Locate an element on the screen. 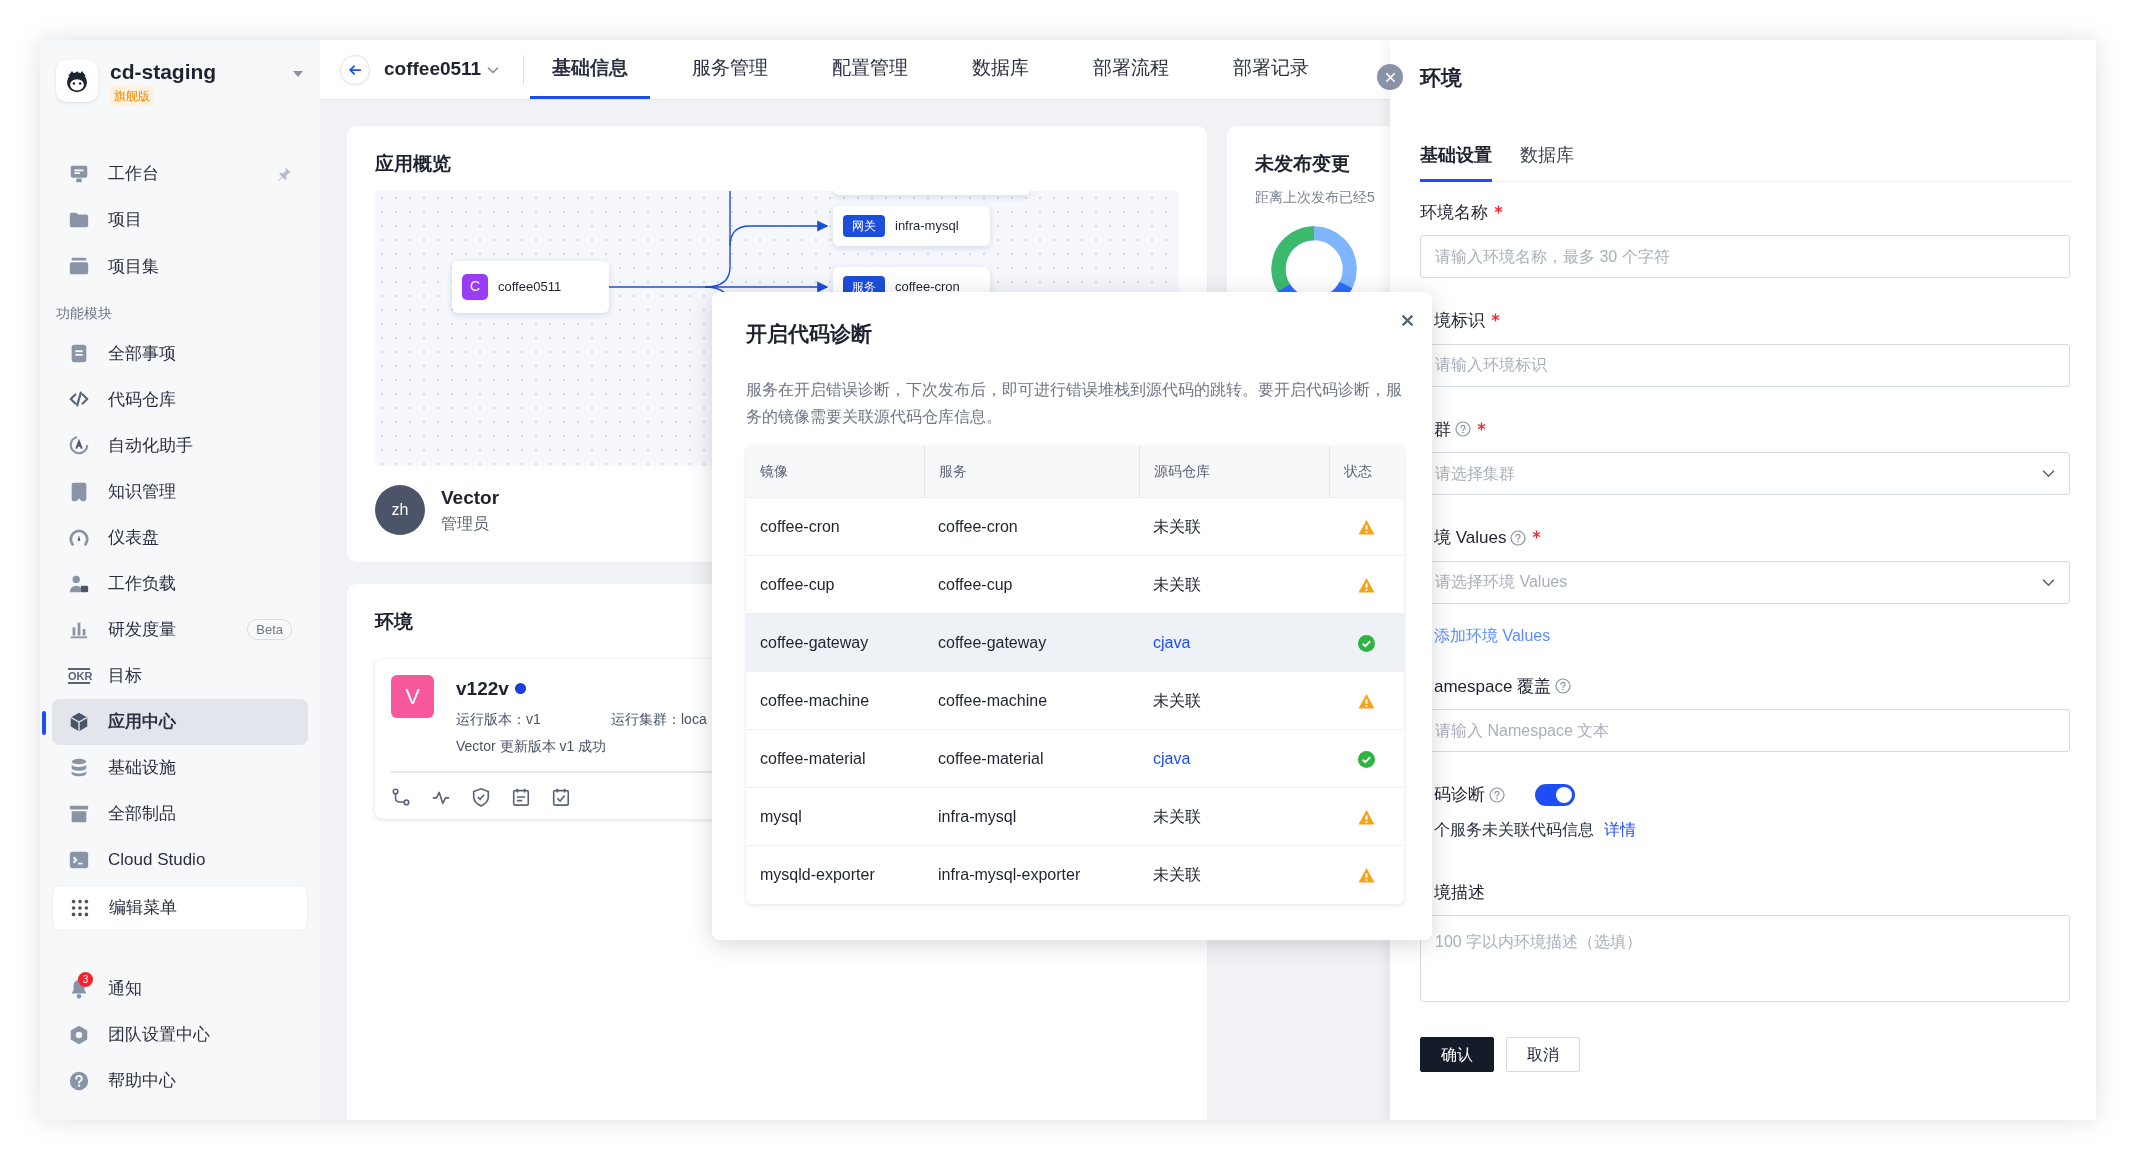  sidebar-item: 帮助中心 is located at coordinates (180, 1080).